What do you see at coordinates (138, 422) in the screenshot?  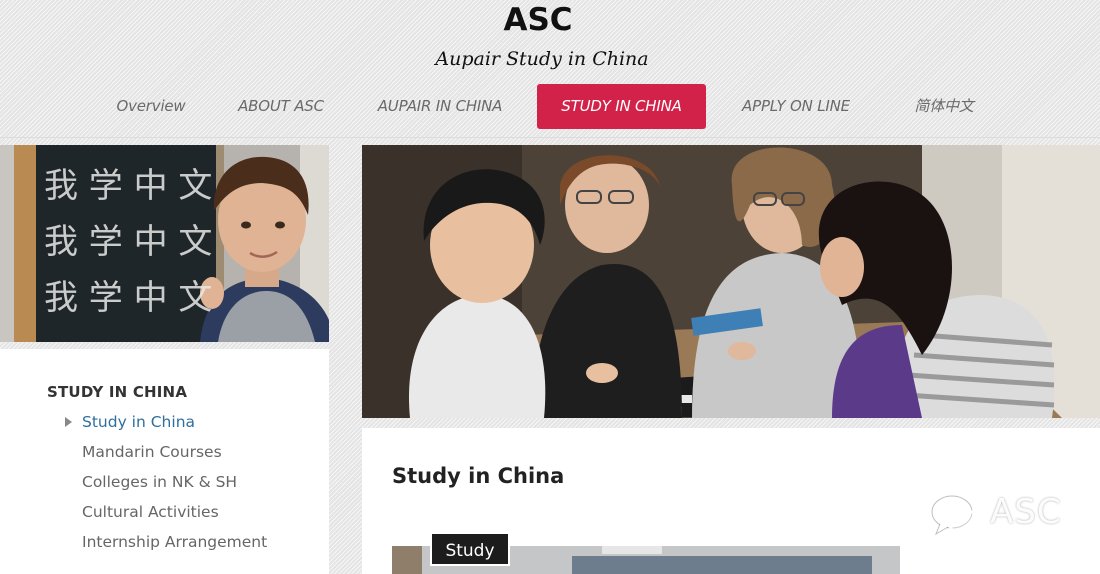 I see `sidebar-link-study-in-china: Study in China` at bounding box center [138, 422].